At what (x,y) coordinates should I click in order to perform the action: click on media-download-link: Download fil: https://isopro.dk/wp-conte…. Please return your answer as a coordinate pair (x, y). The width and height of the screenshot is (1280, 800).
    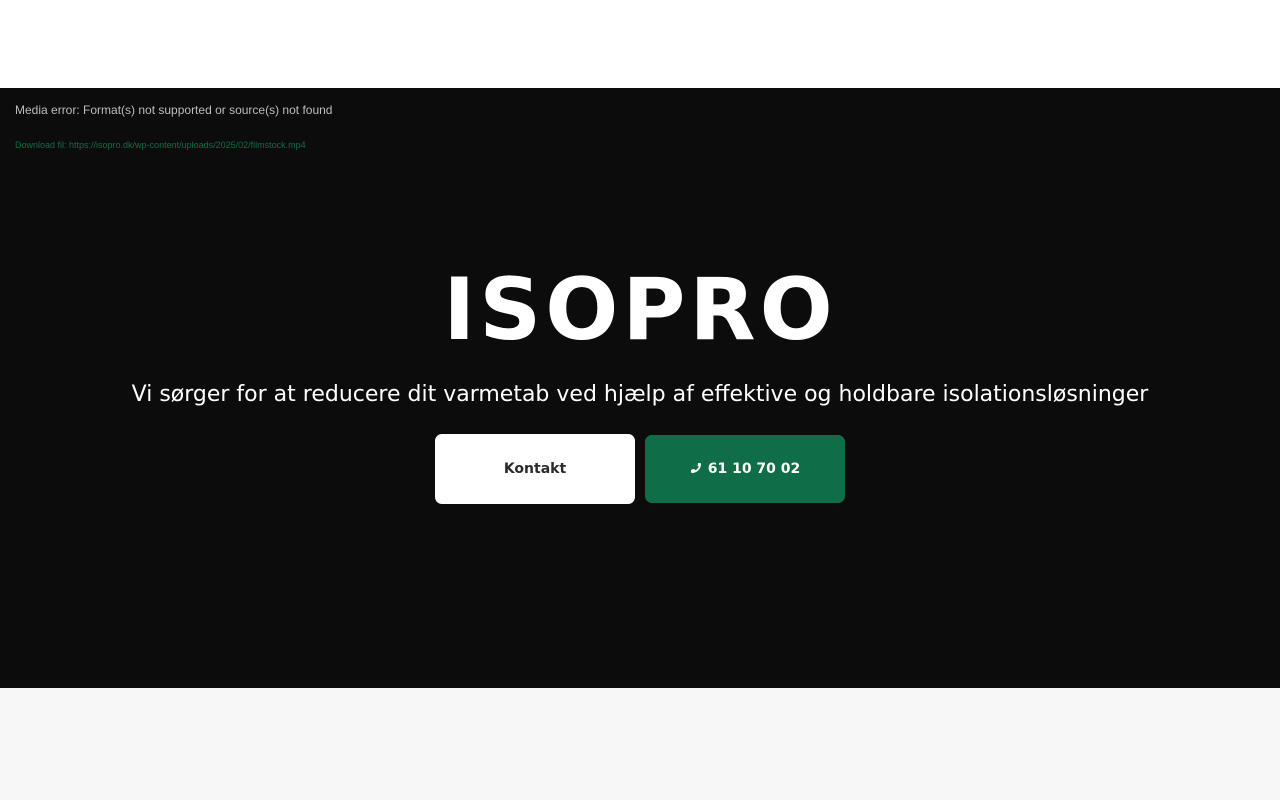
    Looking at the image, I should click on (160, 145).